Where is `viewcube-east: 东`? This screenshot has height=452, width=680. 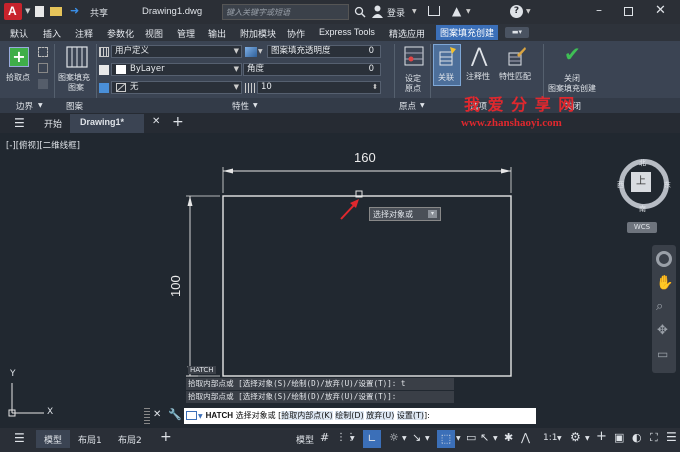
viewcube-east: 东 is located at coordinates (667, 185).